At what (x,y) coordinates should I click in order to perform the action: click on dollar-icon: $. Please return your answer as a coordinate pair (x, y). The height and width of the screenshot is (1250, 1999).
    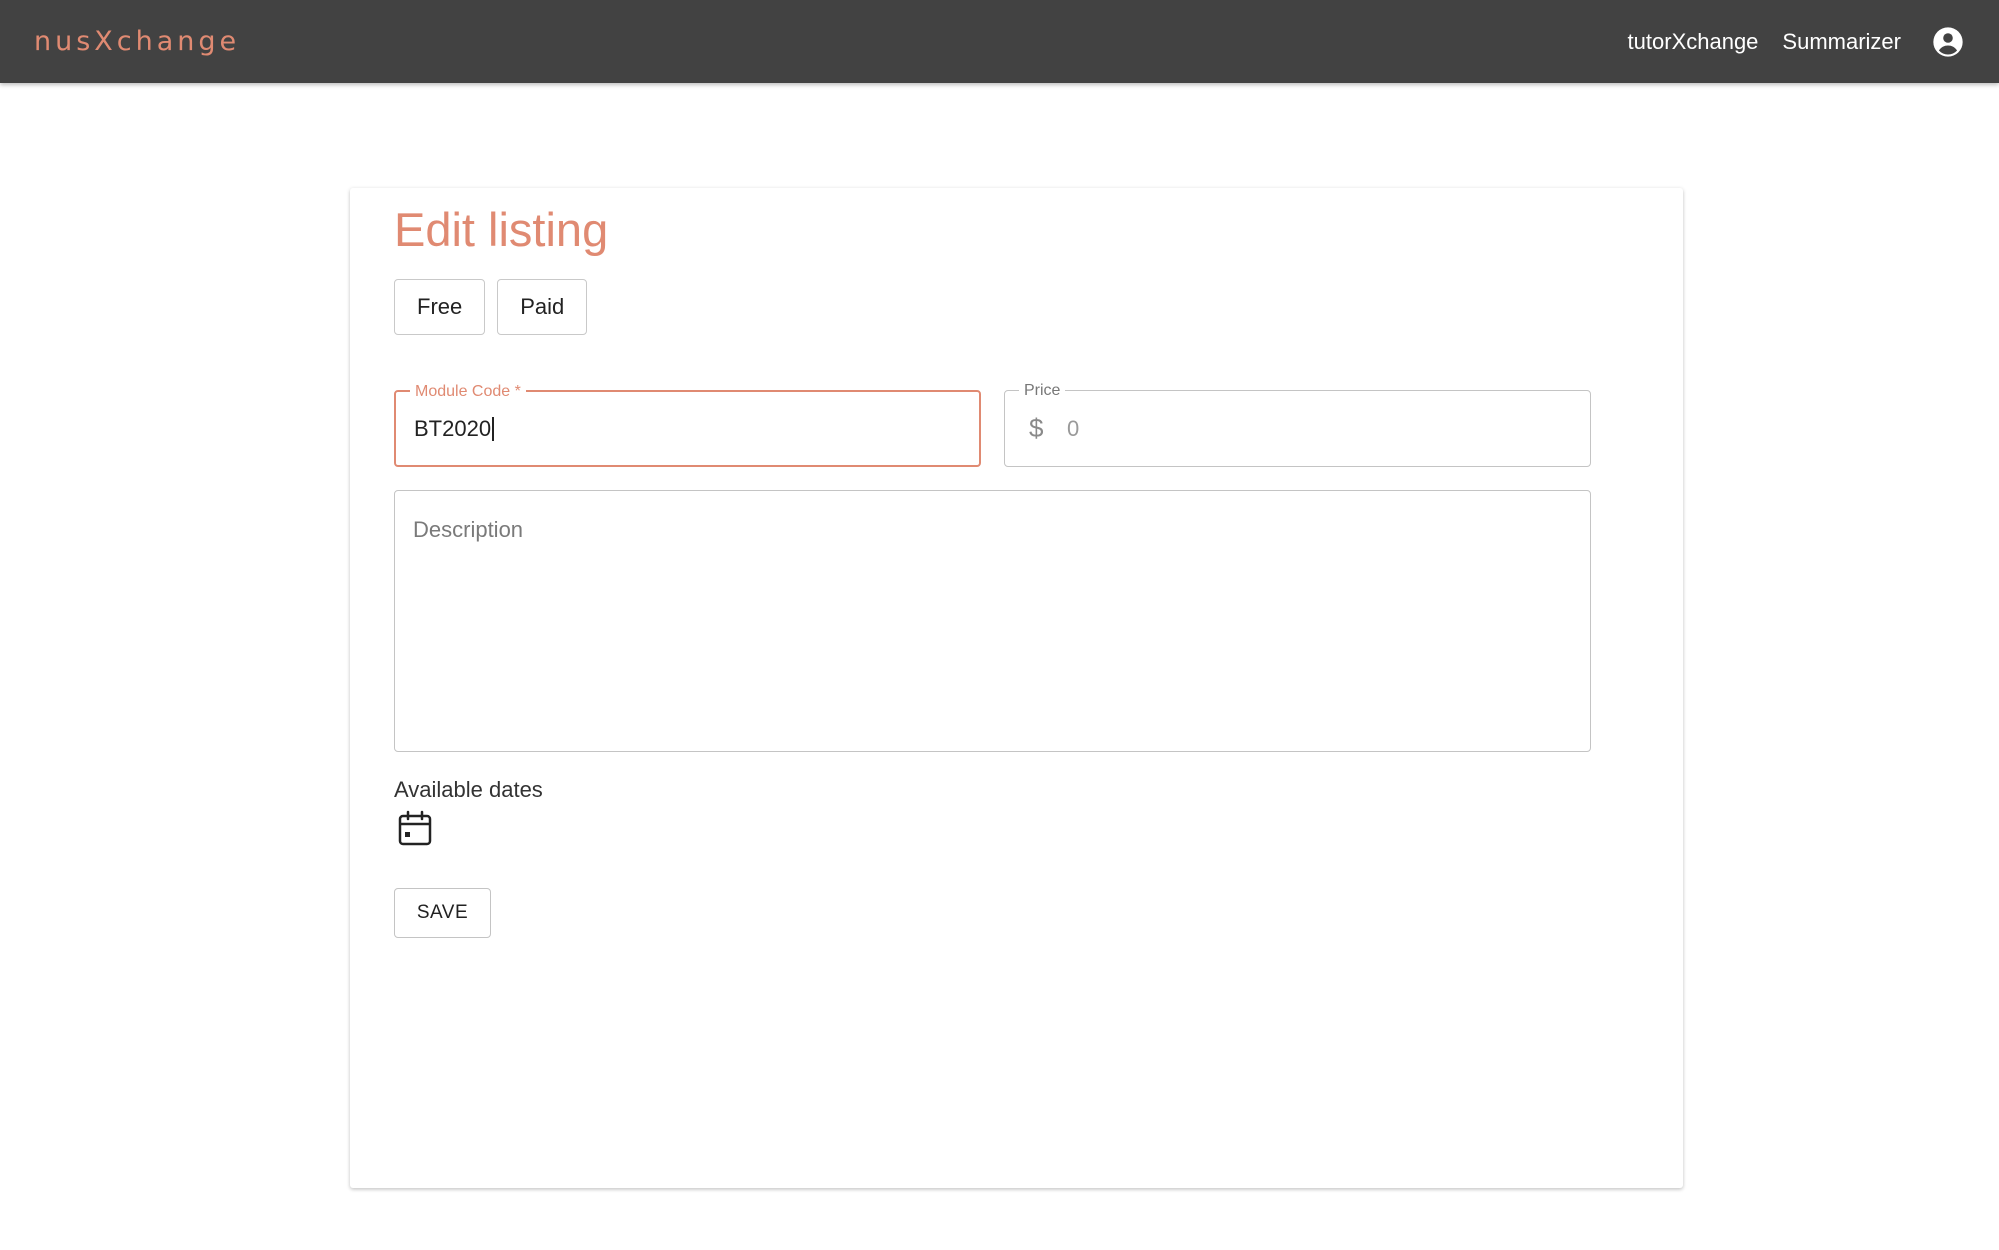
    Looking at the image, I should click on (1036, 428).